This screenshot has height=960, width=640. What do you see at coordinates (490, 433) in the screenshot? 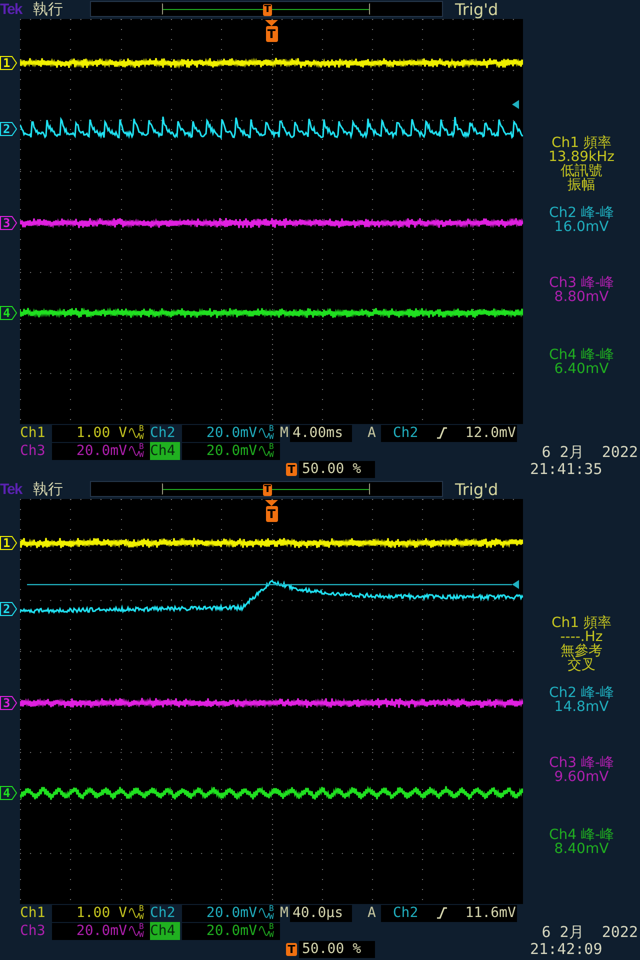
I see `trigger-level: 12.0mV` at bounding box center [490, 433].